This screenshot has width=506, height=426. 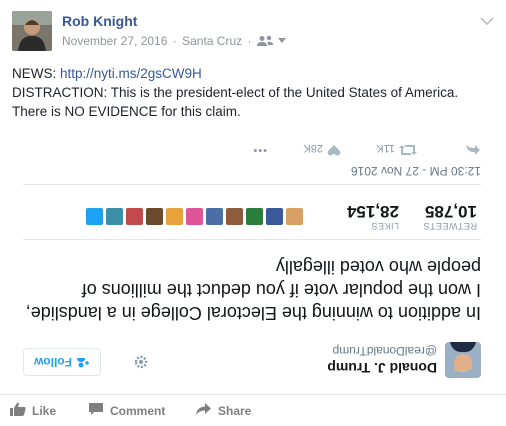 What do you see at coordinates (131, 73) in the screenshot?
I see `news-link: http://nyti.ms/2gsCW9H` at bounding box center [131, 73].